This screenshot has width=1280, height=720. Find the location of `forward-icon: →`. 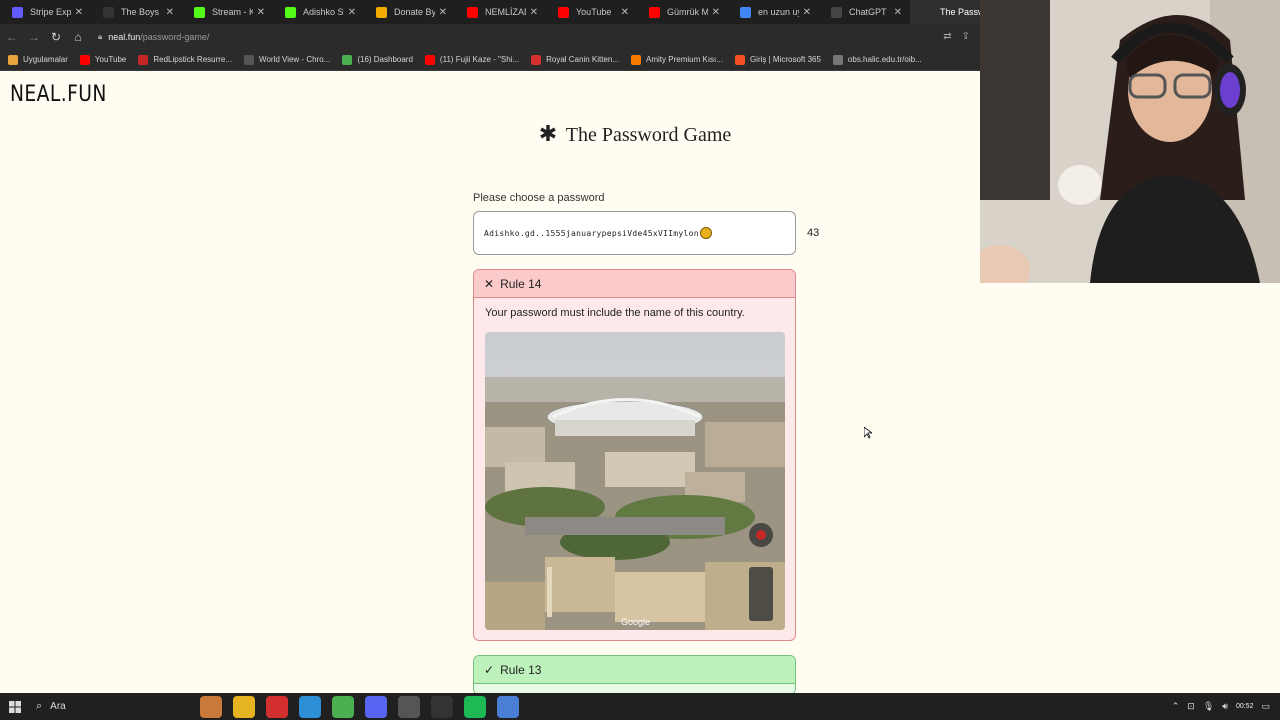

forward-icon: → is located at coordinates (34, 37).